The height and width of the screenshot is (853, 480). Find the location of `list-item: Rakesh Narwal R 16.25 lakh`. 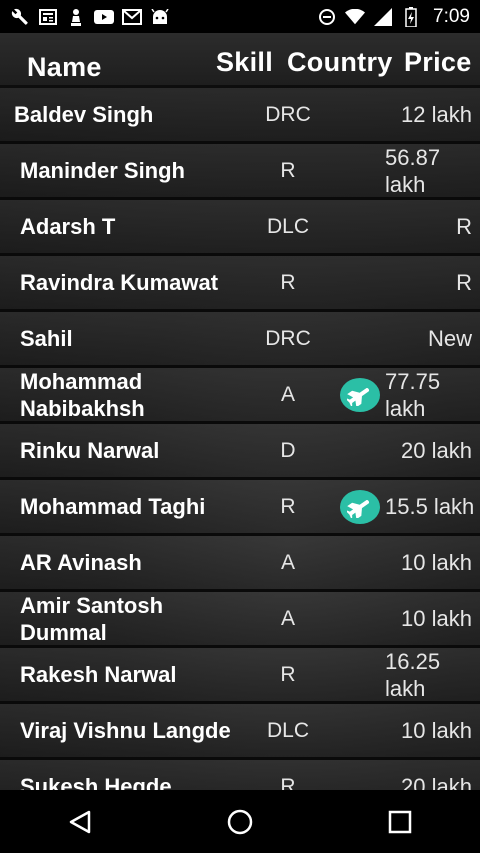

list-item: Rakesh Narwal R 16.25 lakh is located at coordinates (240, 676).